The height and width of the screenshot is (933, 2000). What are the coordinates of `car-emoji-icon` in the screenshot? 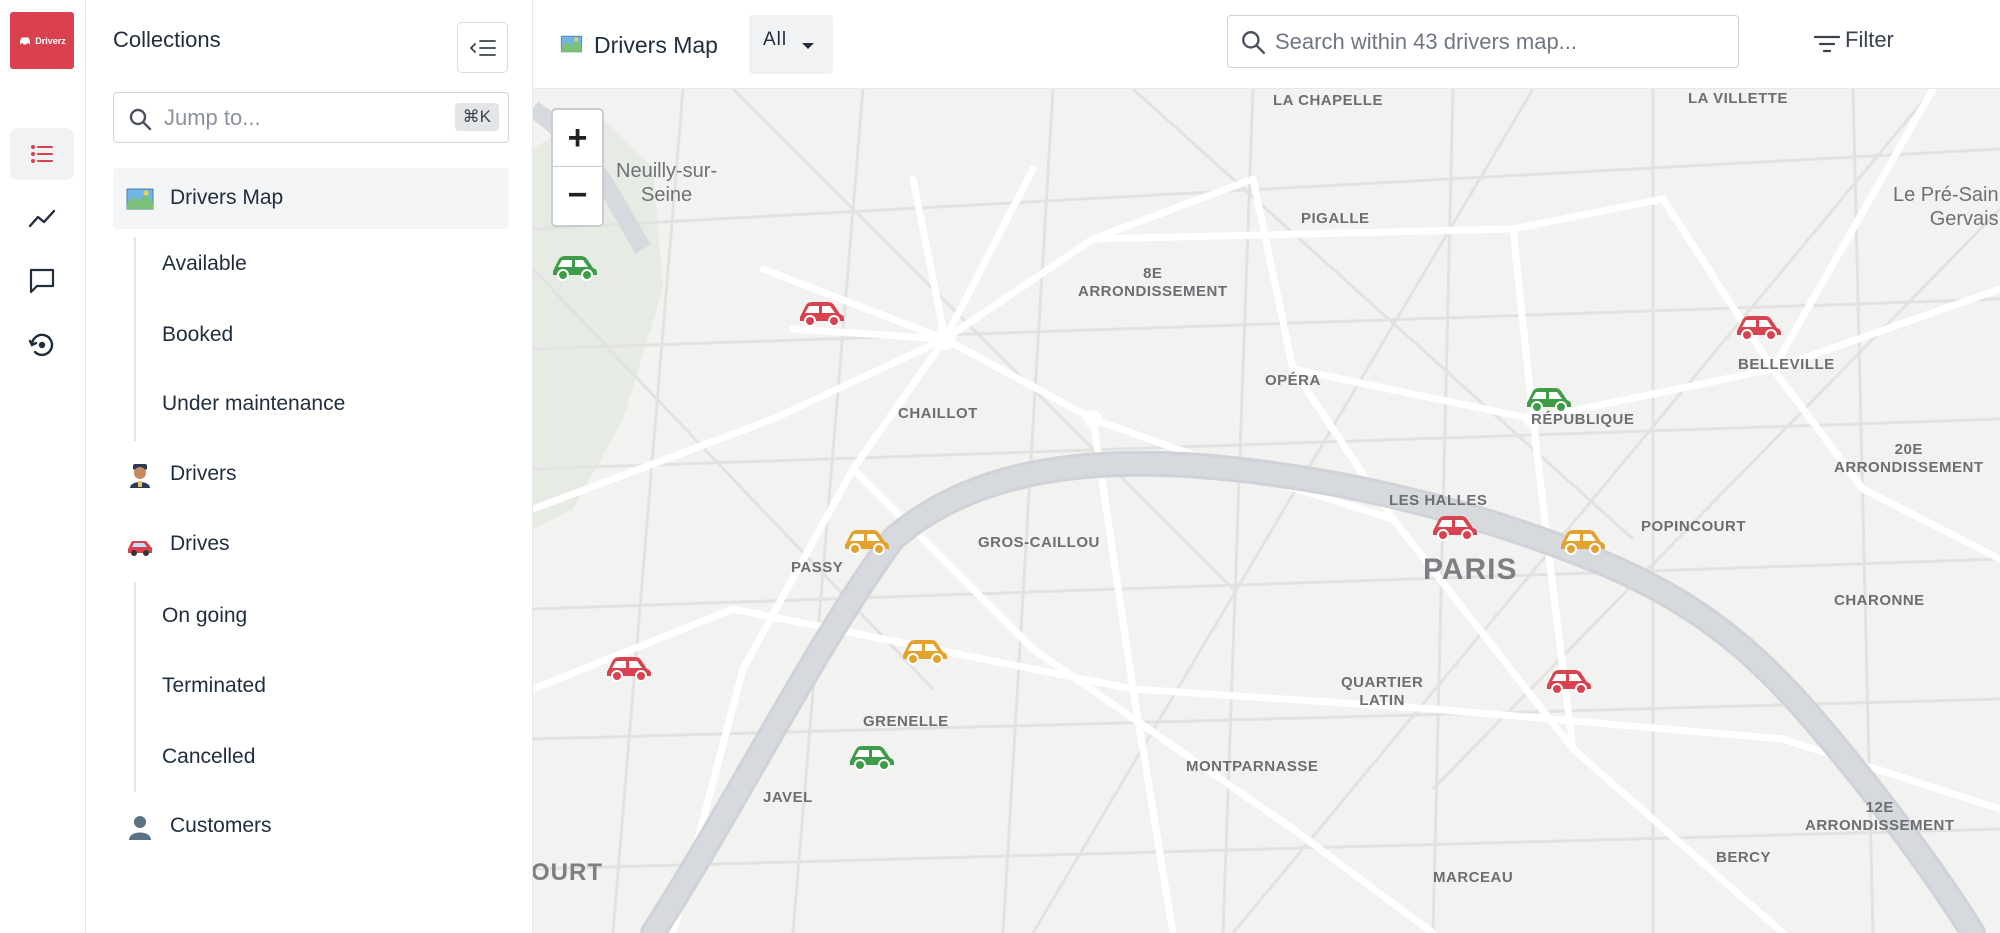 It's located at (140, 548).